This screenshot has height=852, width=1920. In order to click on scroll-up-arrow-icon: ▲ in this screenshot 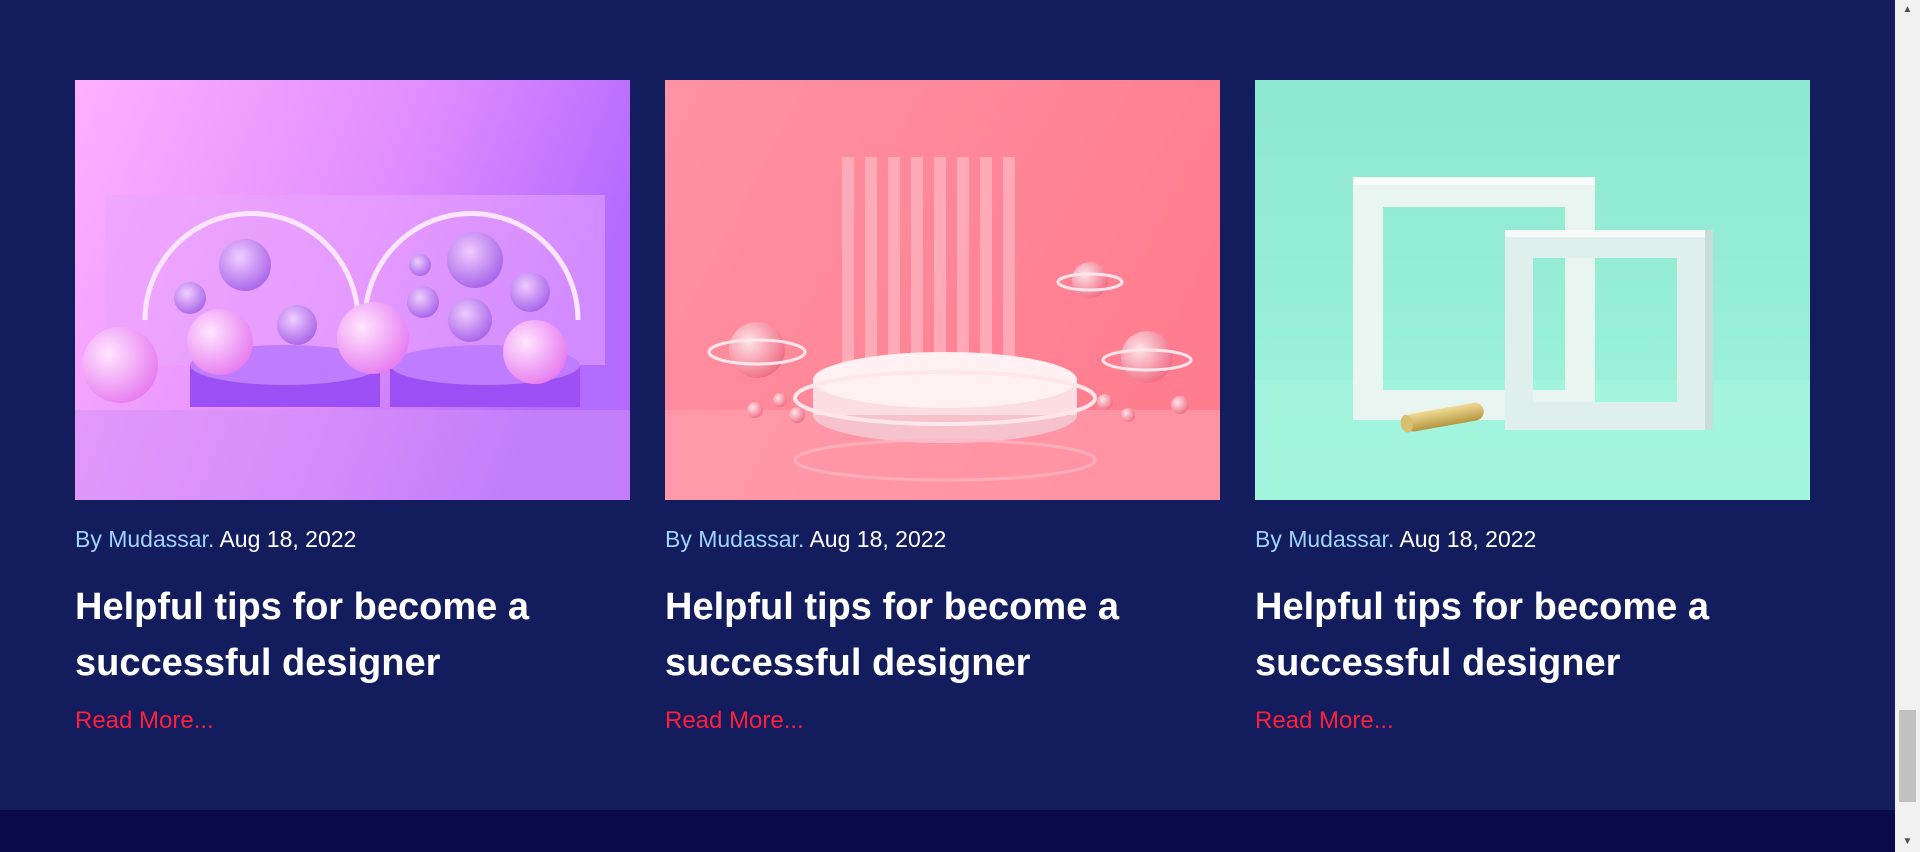, I will do `click(1907, 10)`.